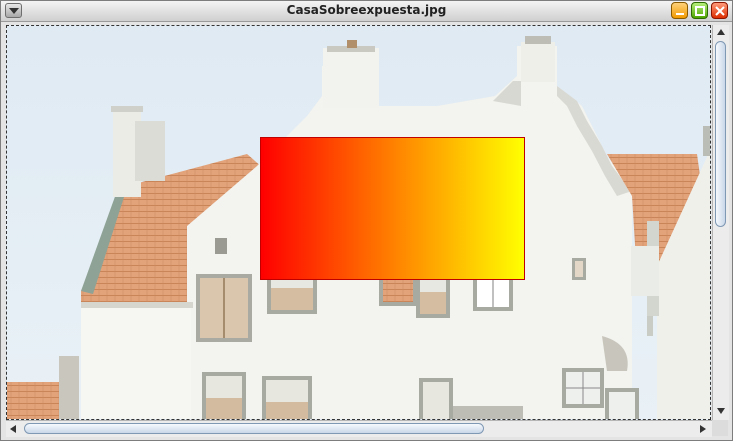  I want to click on scroll-right-button, so click(704, 429).